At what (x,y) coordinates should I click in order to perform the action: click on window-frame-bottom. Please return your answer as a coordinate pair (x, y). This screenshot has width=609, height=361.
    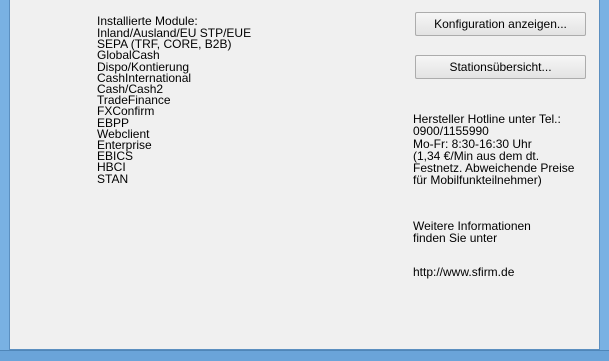
    Looking at the image, I should click on (304, 355).